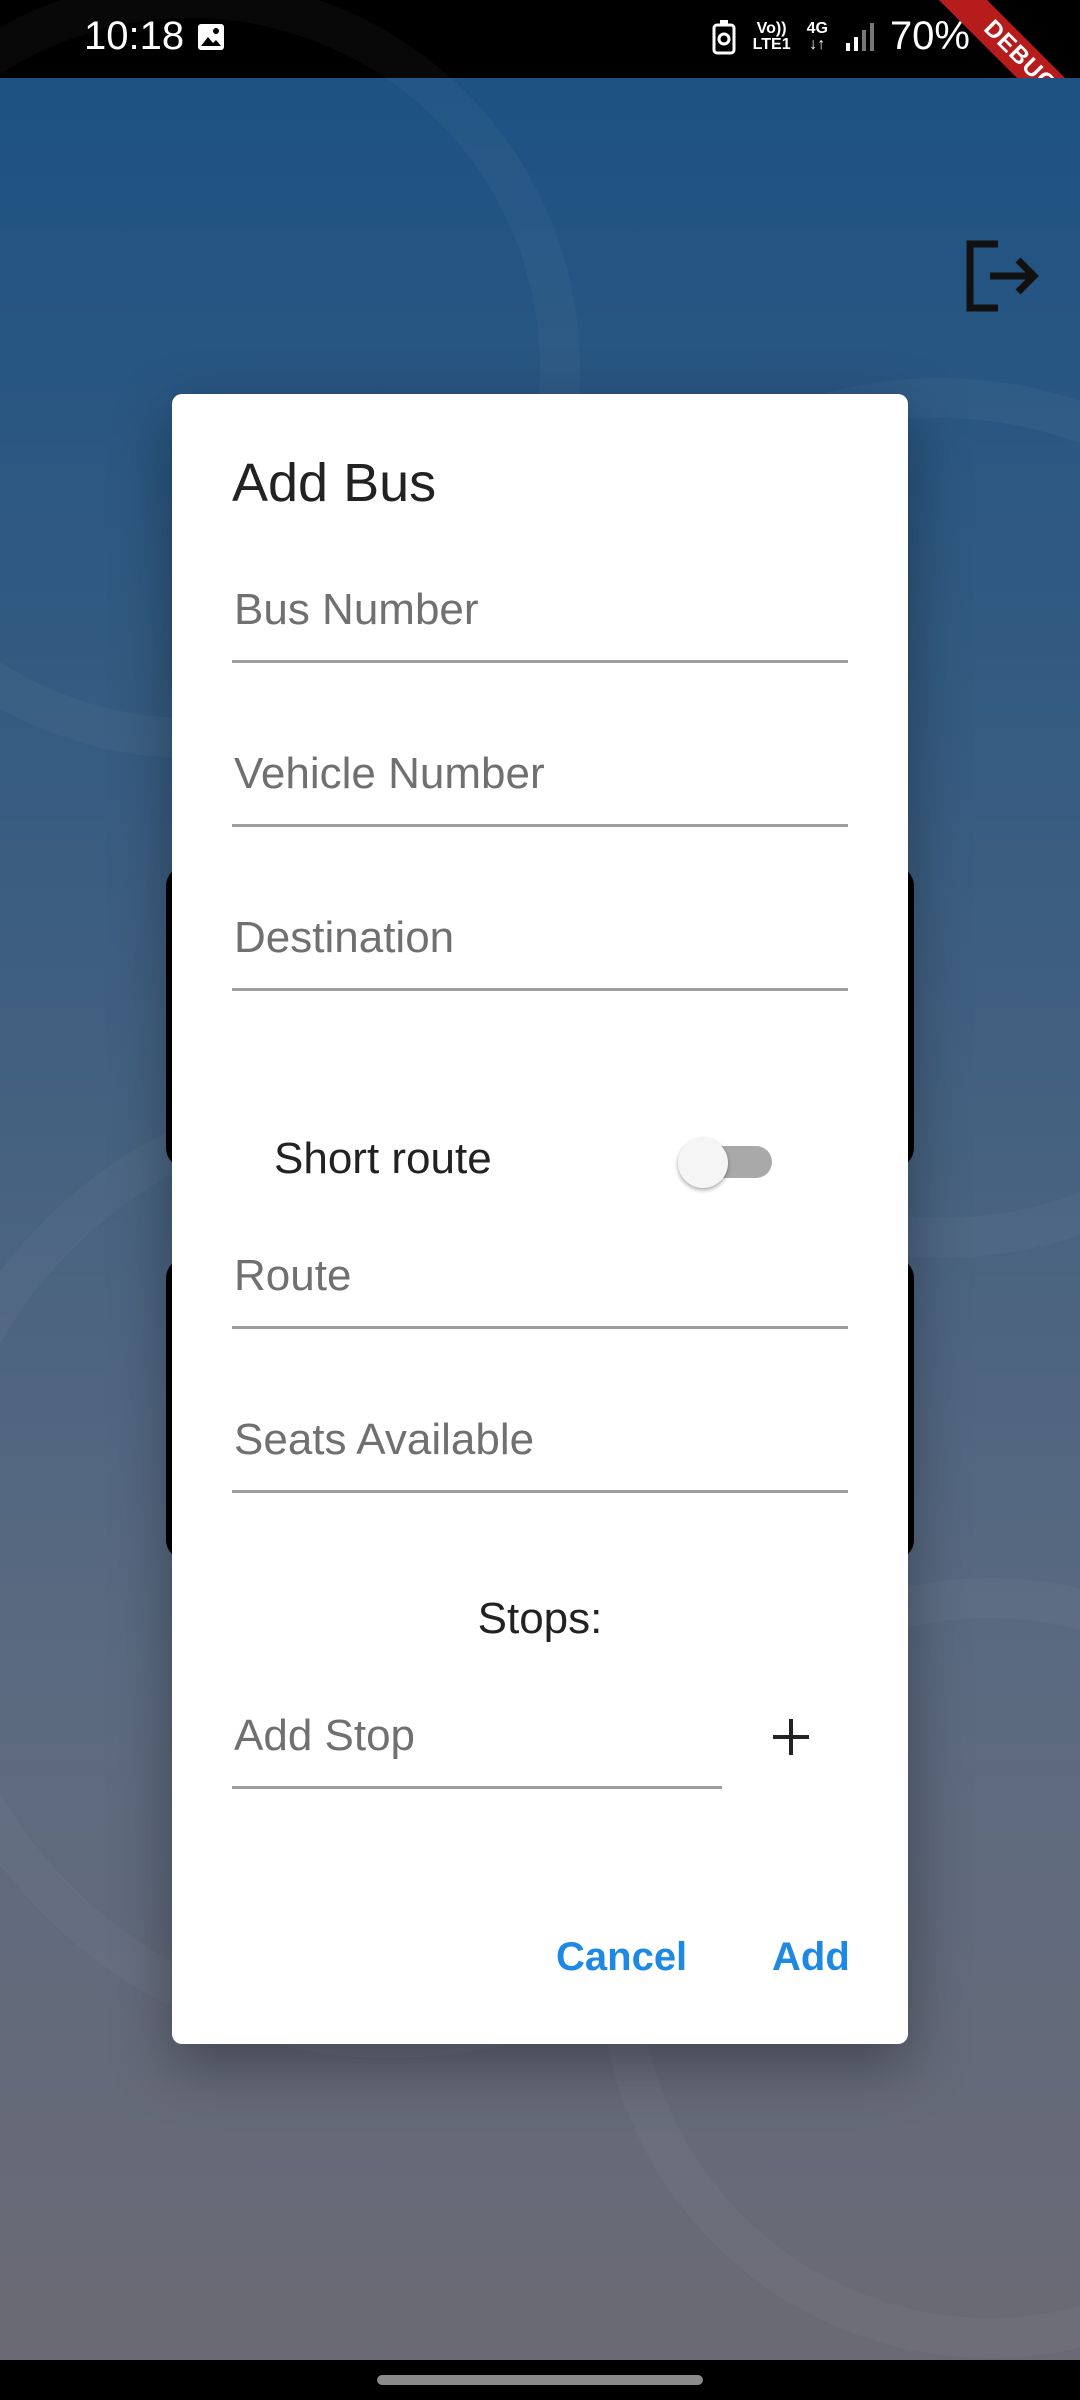  Describe the element at coordinates (534, 1160) in the screenshot. I see `short-route-row: Short route` at that location.